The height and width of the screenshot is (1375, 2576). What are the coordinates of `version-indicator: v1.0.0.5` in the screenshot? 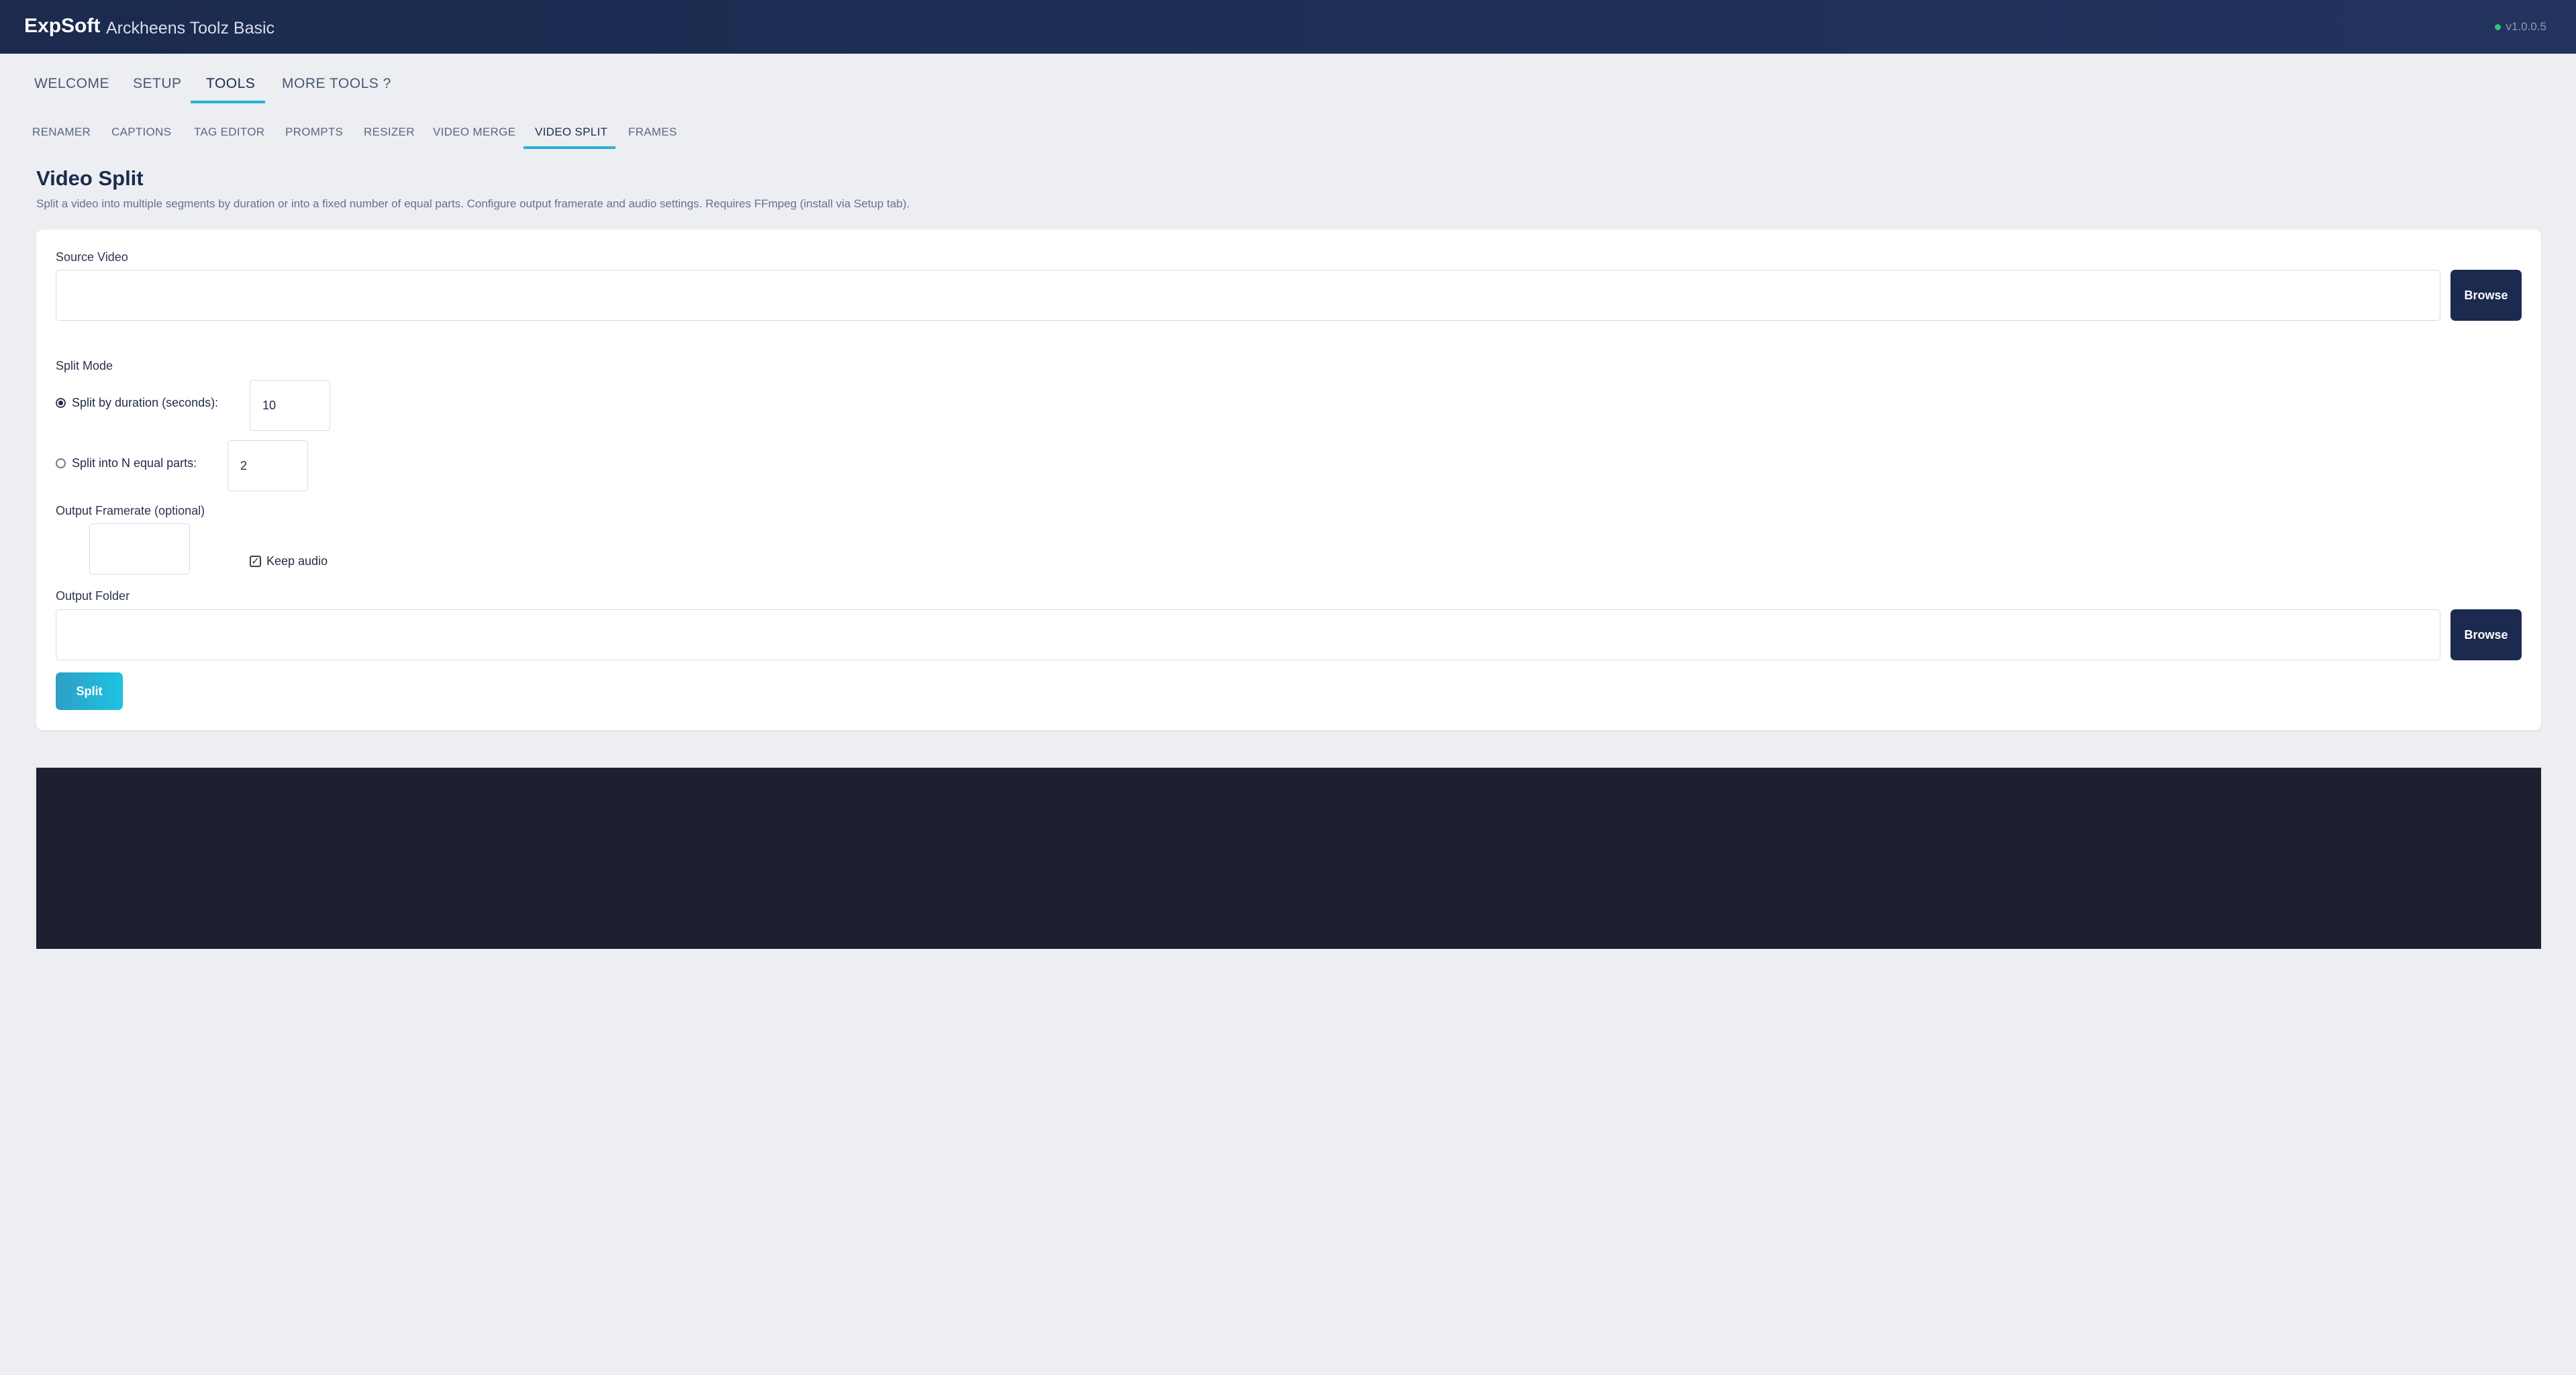 It's located at (2520, 27).